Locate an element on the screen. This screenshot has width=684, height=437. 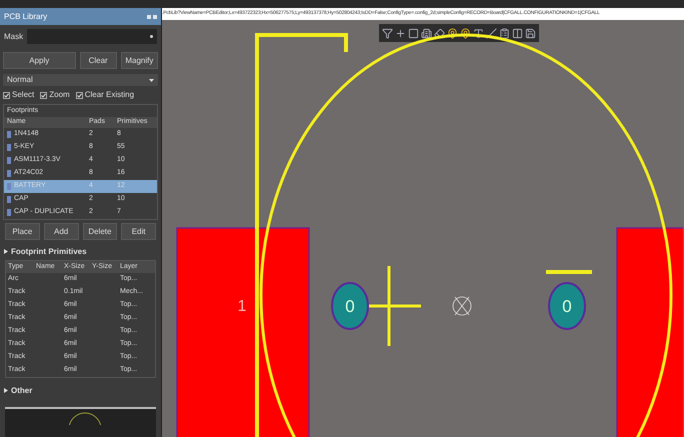
section-header: Footprint Primitives is located at coordinates (49, 252).